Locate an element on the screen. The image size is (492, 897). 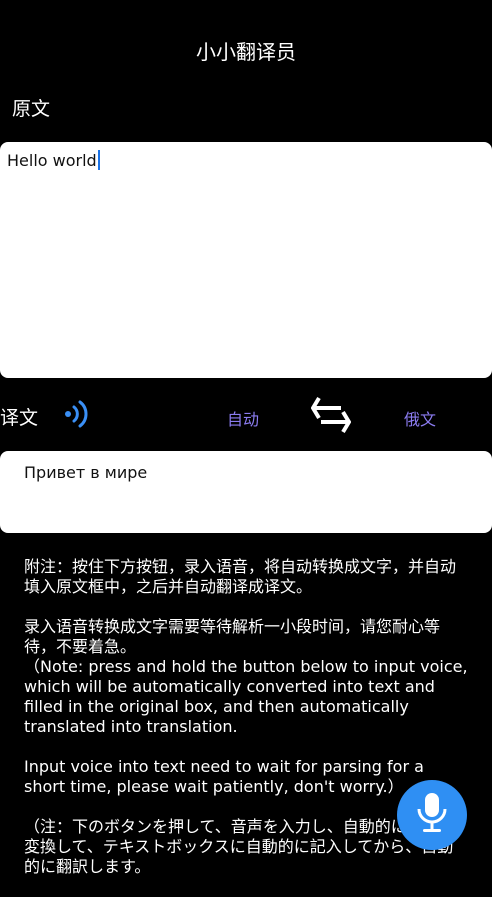
translation-label: 译文 is located at coordinates (19, 418).